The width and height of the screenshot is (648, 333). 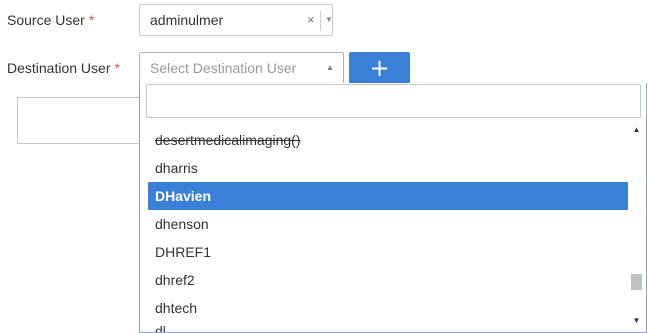 I want to click on source-user-select: adminulmer × ▼, so click(x=236, y=20).